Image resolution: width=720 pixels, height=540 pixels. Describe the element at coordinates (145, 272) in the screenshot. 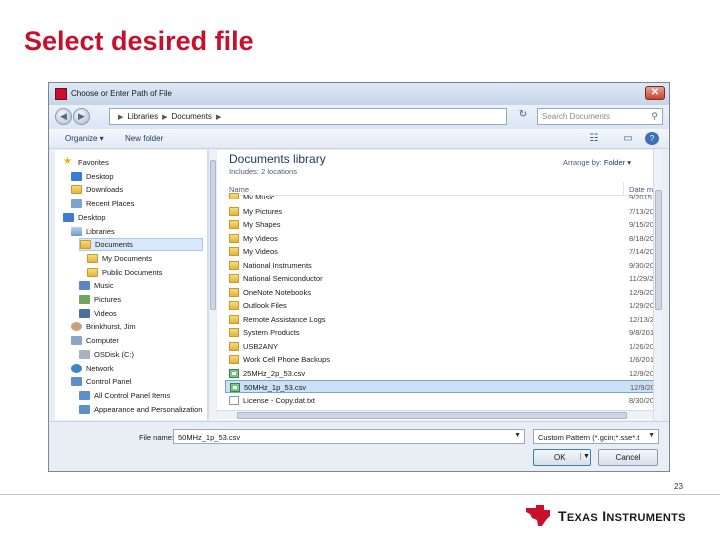

I see `nav-item: Public Documents` at that location.